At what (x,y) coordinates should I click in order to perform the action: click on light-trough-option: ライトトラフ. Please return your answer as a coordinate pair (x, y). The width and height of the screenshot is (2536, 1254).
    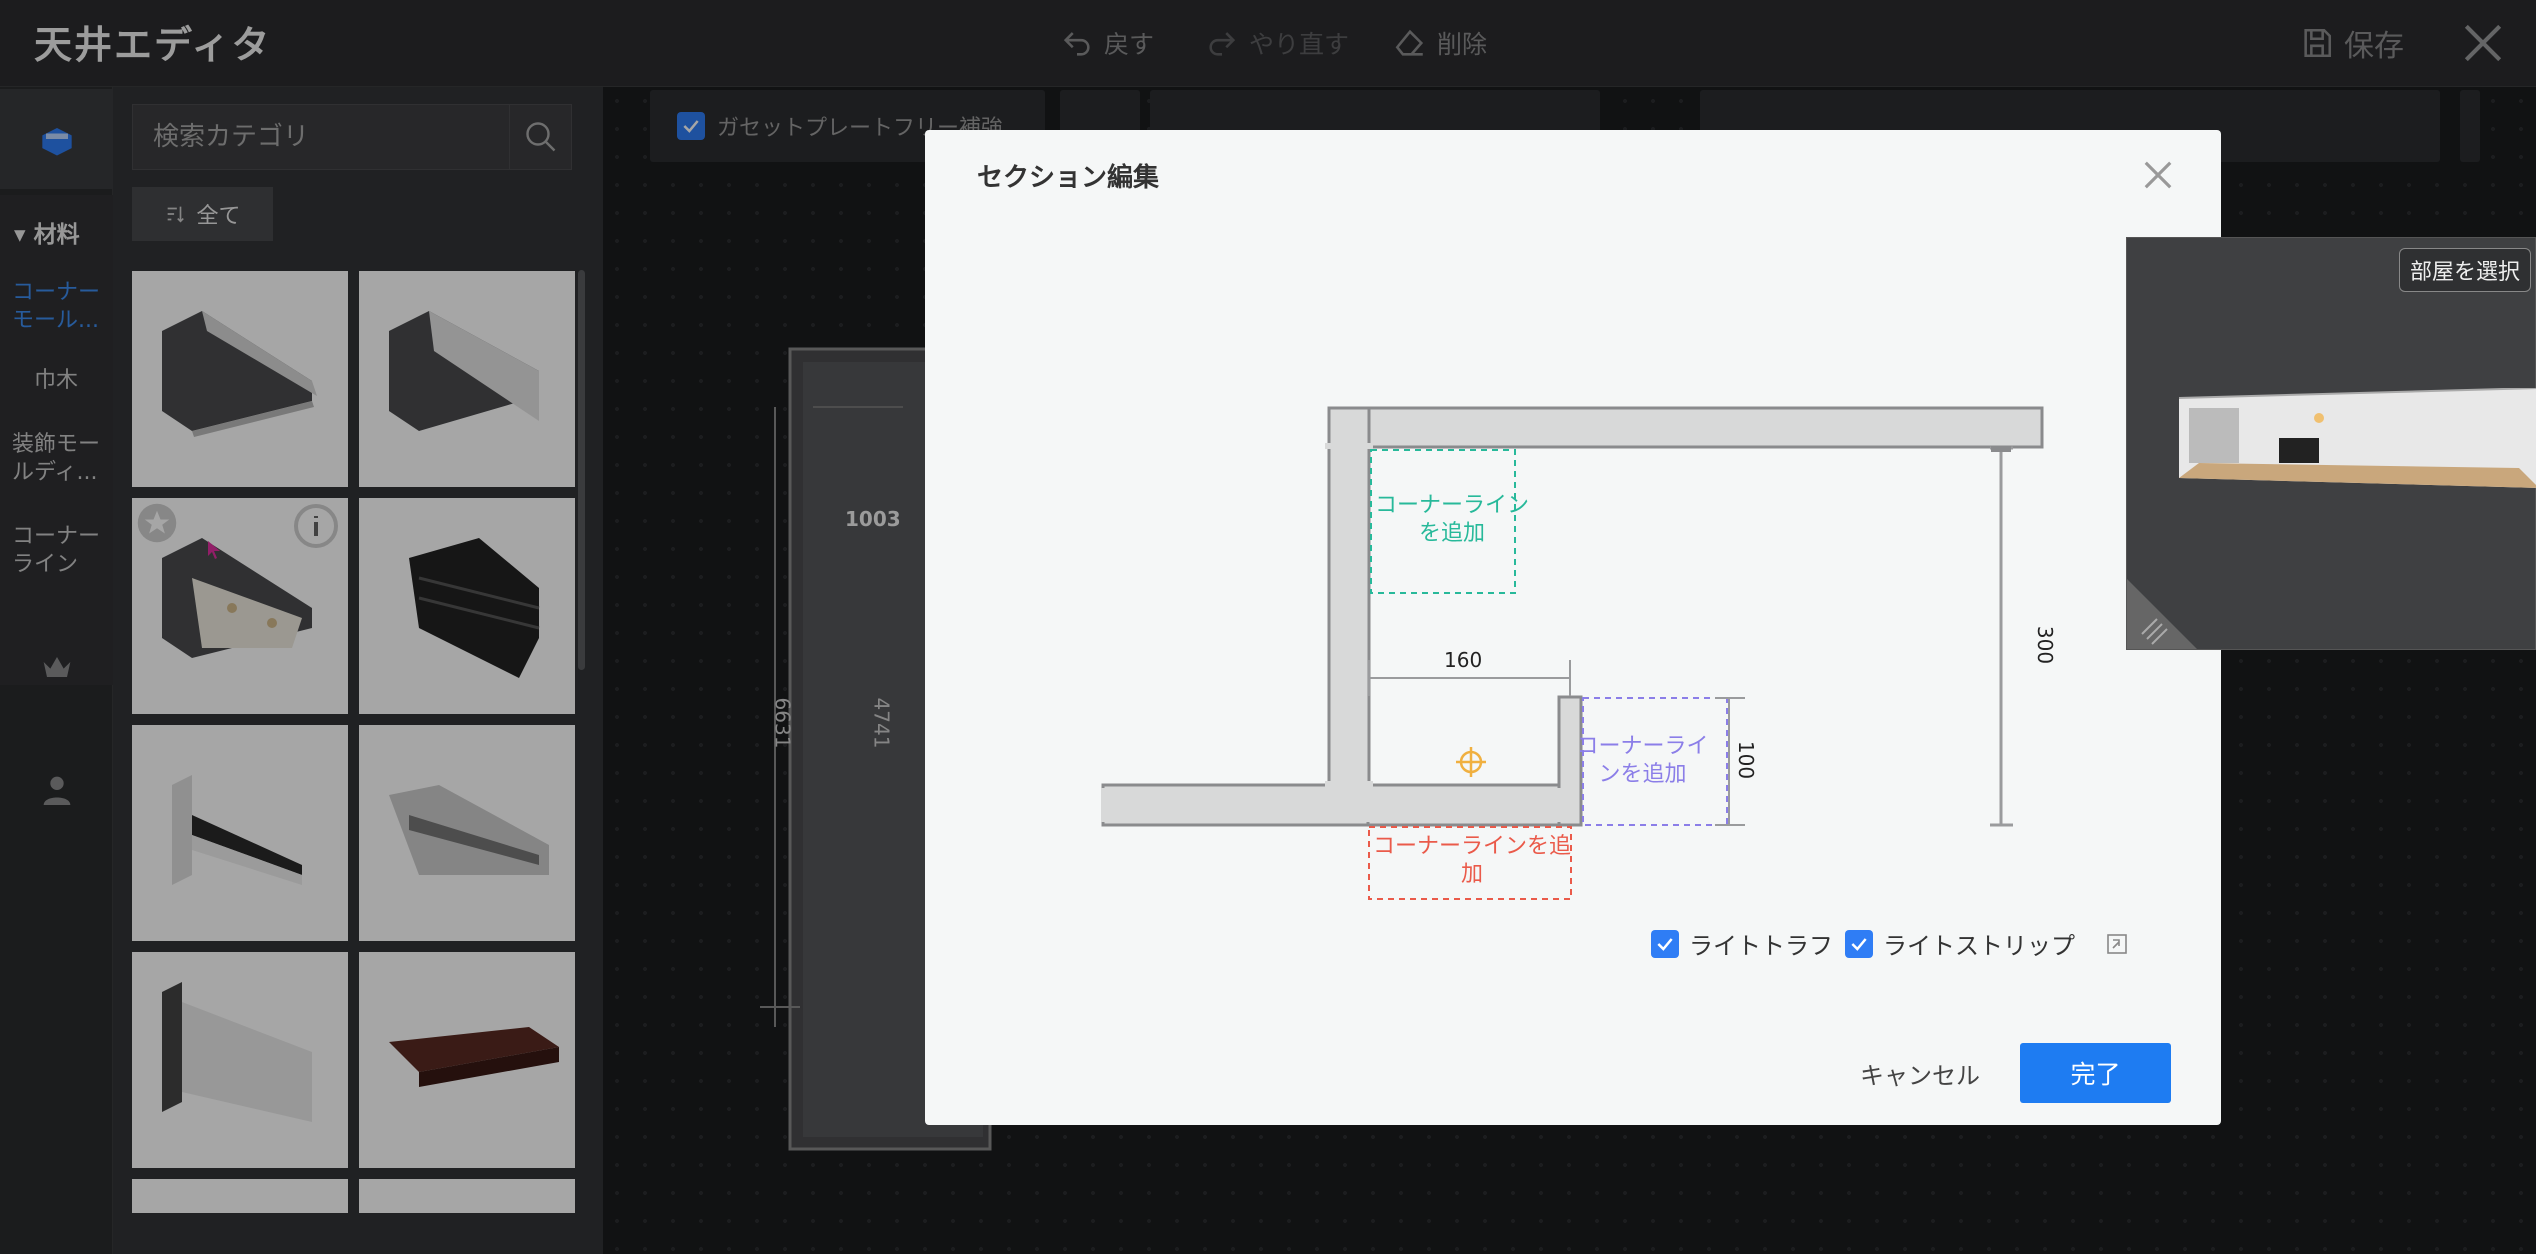
    Looking at the image, I should click on (1742, 943).